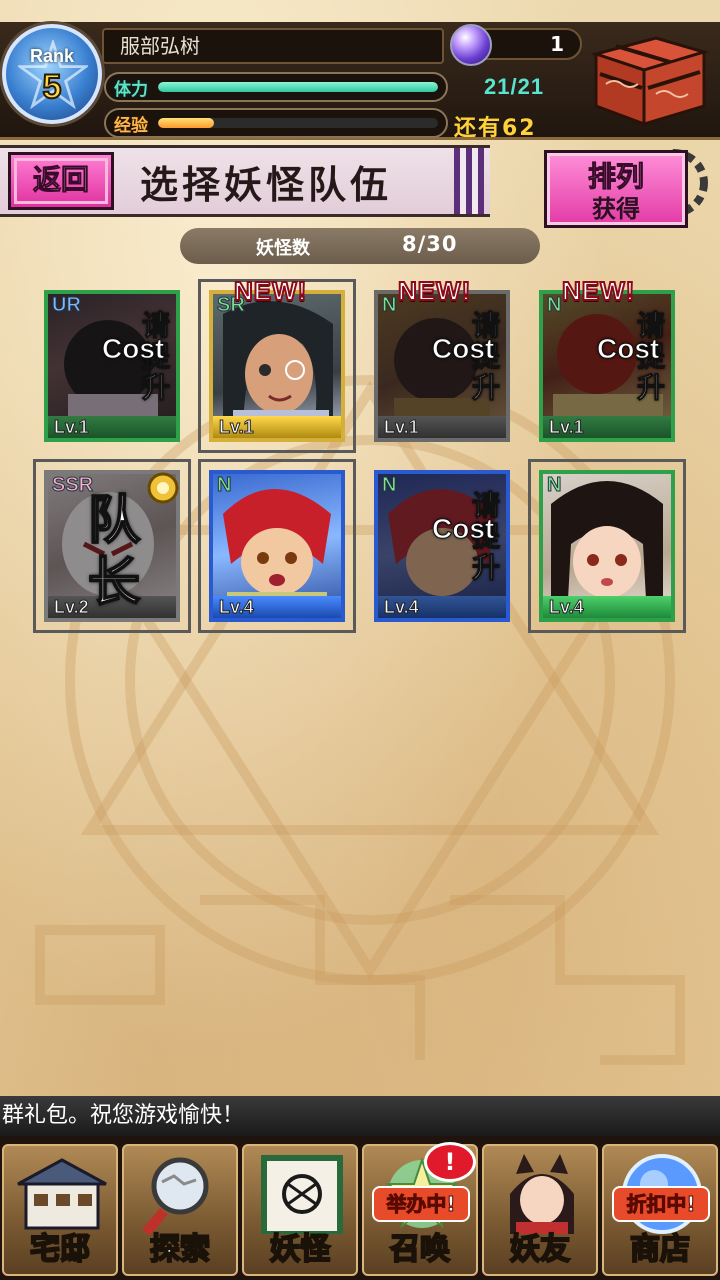 The image size is (720, 1280). What do you see at coordinates (495, 128) in the screenshot?
I see `exp-remaining: 还有62` at bounding box center [495, 128].